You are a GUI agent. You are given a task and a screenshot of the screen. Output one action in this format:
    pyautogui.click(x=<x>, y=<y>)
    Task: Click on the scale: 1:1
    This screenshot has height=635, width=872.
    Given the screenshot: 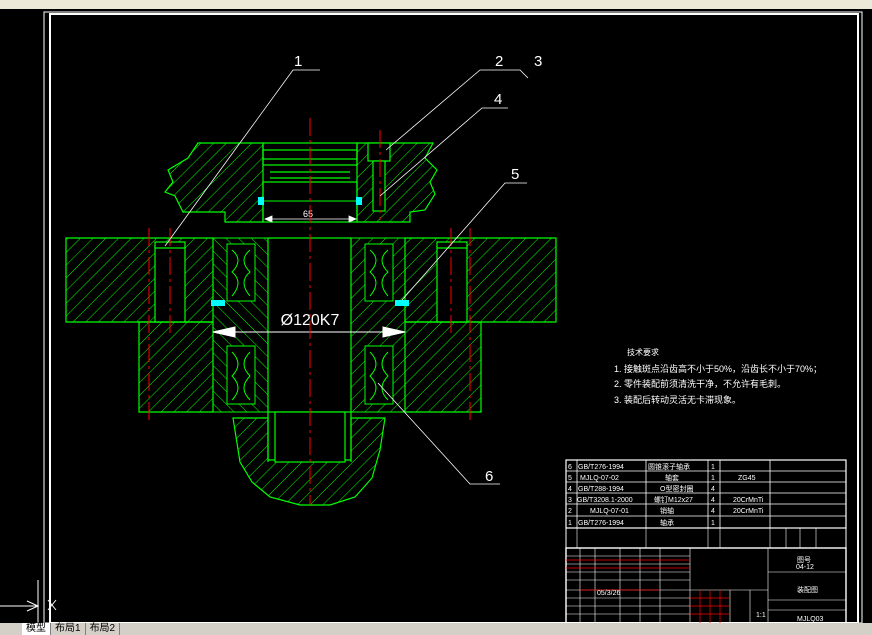 What is the action you would take?
    pyautogui.click(x=761, y=615)
    